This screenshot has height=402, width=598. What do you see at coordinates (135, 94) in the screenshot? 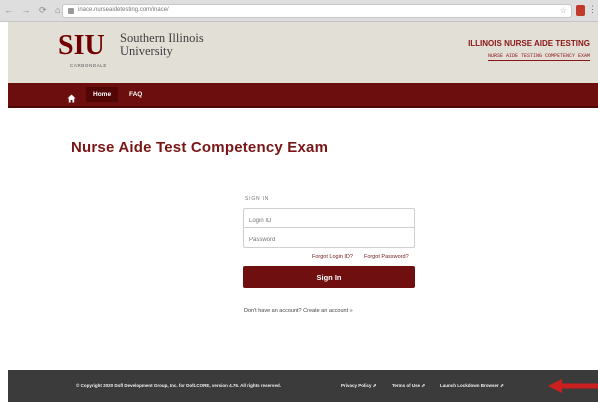
I see `nav-item-faq: FAQ` at bounding box center [135, 94].